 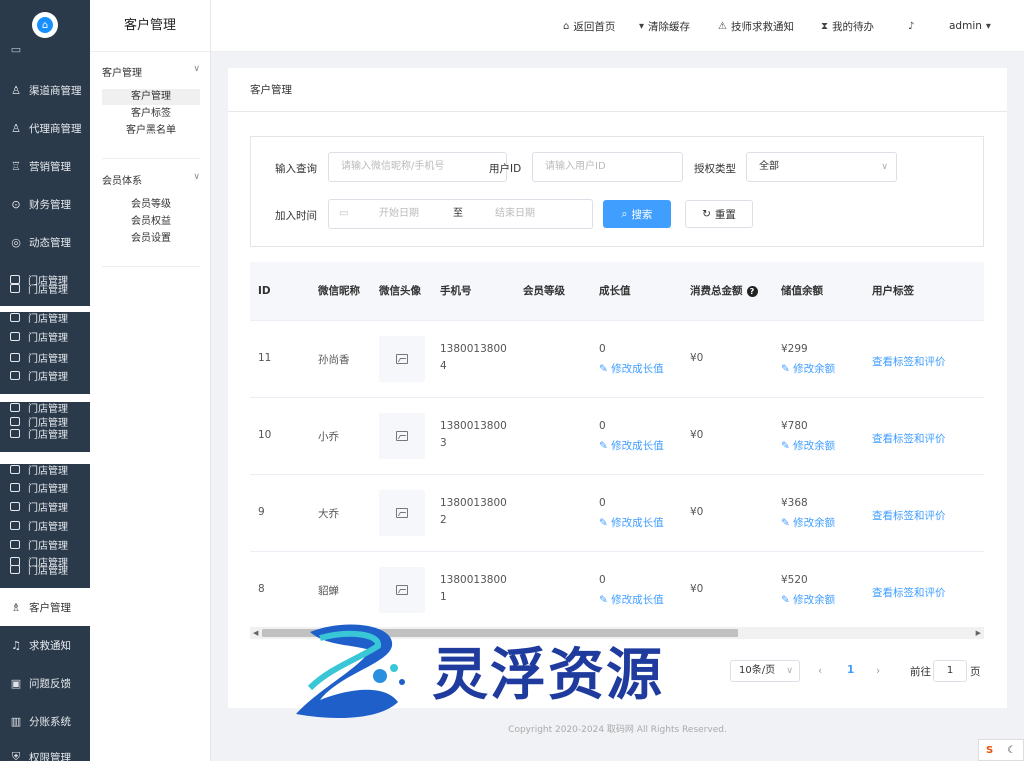 What do you see at coordinates (460, 214) in the screenshot?
I see `date-range-picker: ▭ 开始日期 至 结束日期` at bounding box center [460, 214].